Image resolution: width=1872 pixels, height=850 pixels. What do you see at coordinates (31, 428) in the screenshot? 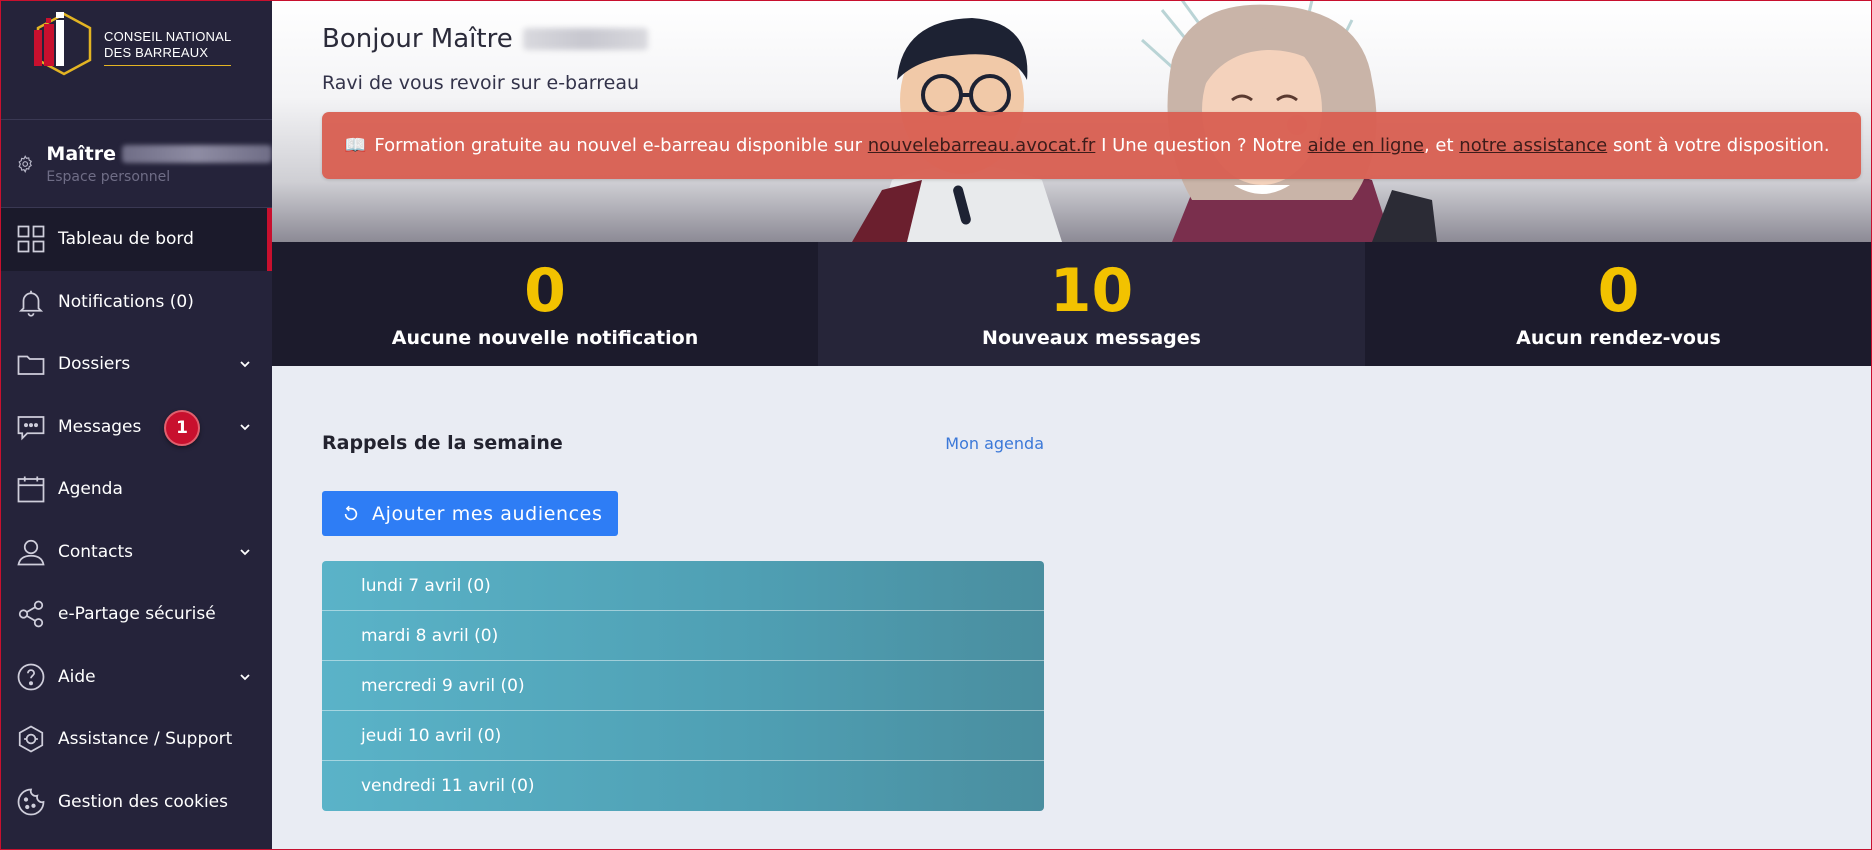
I see `chat-icon` at bounding box center [31, 428].